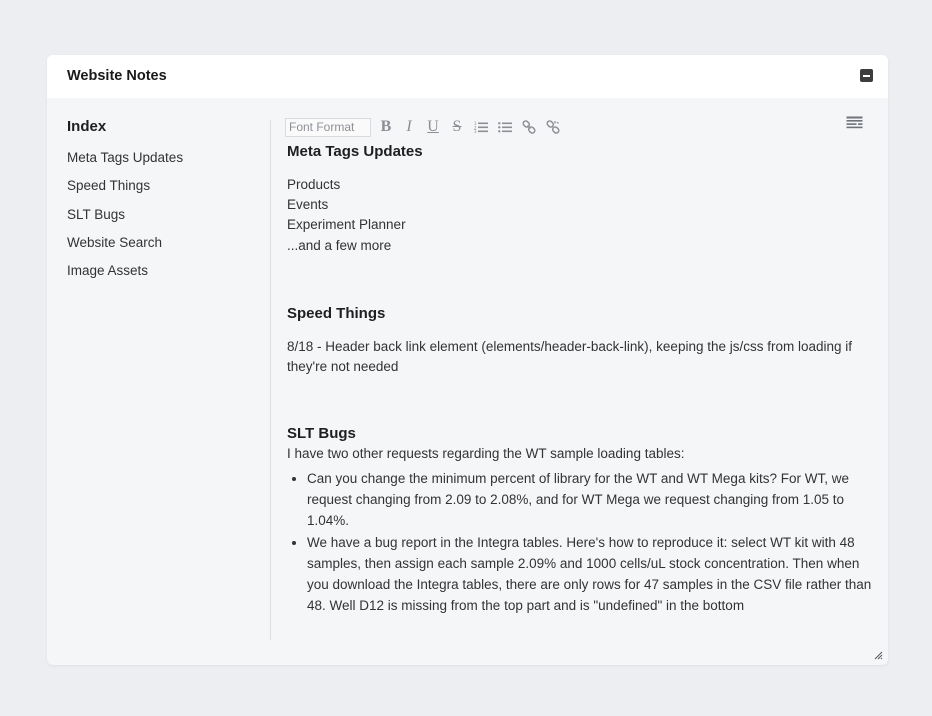  What do you see at coordinates (167, 270) in the screenshot?
I see `index-item-image-assets: Image Assets` at bounding box center [167, 270].